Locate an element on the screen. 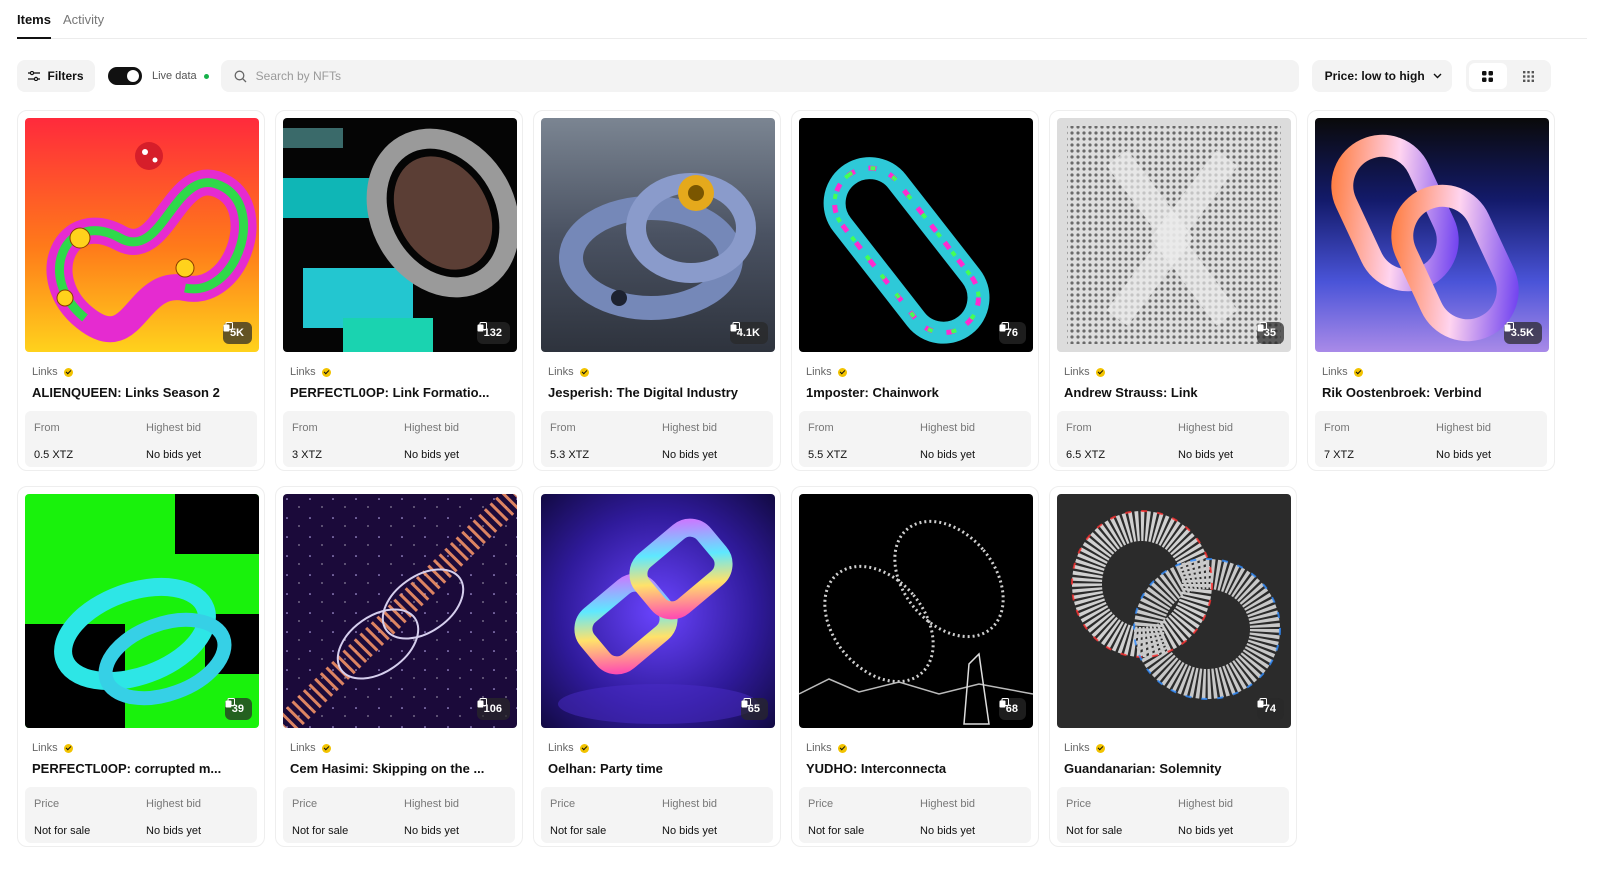 This screenshot has height=870, width=1600. nft-artwork: 5K is located at coordinates (142, 235).